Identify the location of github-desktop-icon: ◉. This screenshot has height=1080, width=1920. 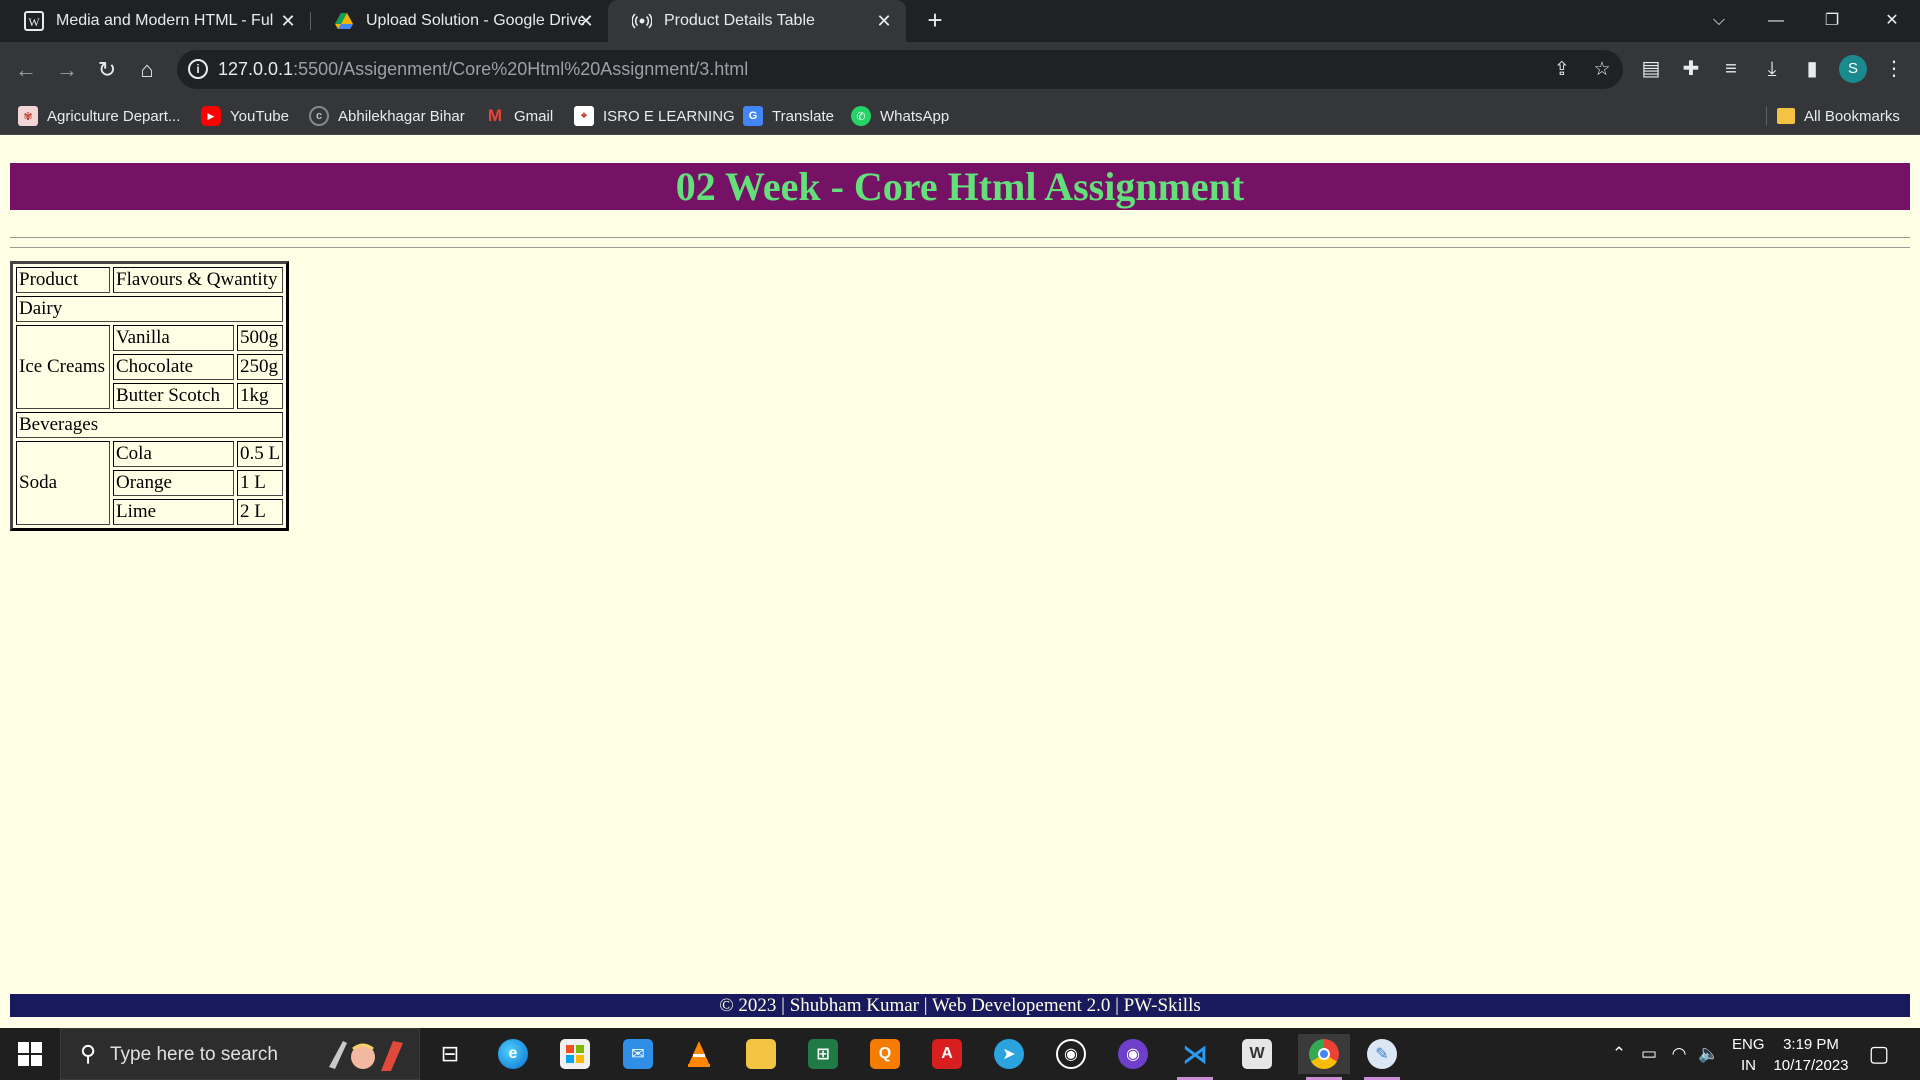
(1133, 1054).